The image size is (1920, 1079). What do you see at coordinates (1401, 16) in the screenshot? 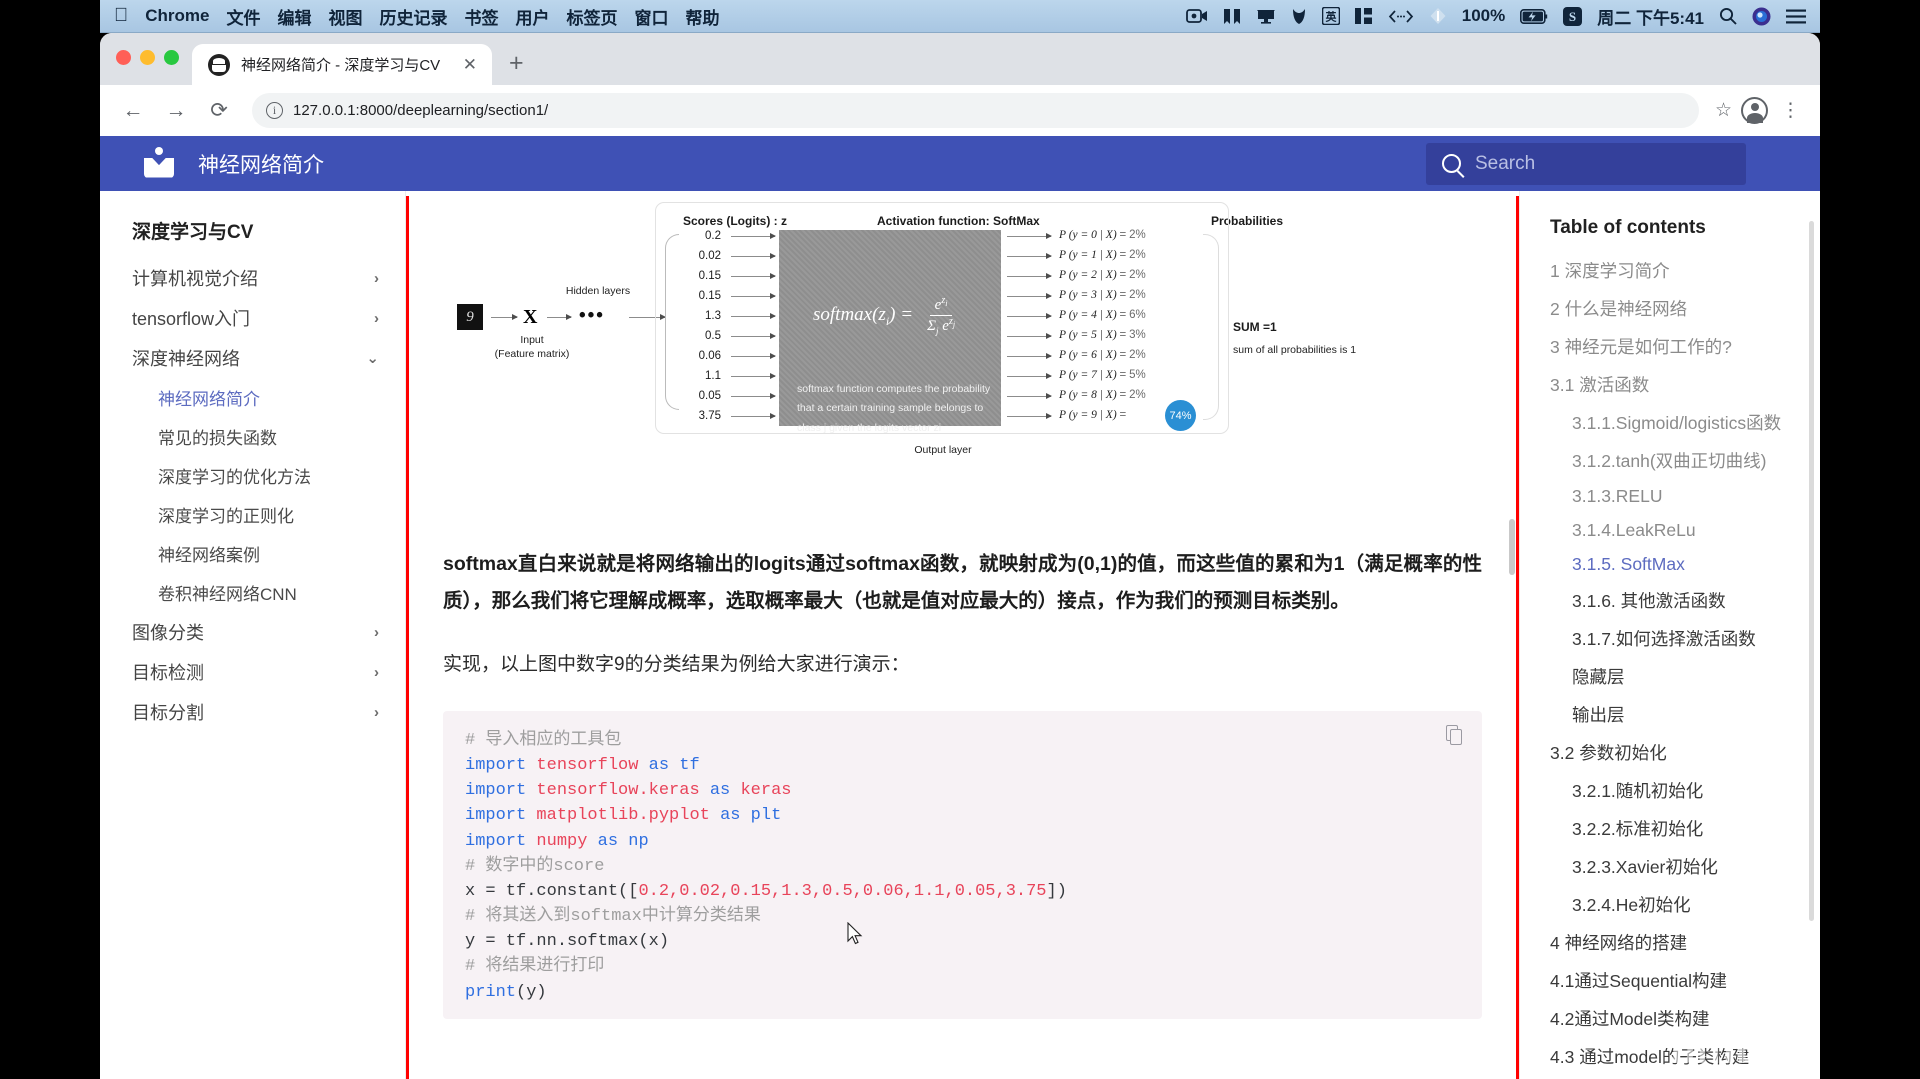
I see `code-icon` at bounding box center [1401, 16].